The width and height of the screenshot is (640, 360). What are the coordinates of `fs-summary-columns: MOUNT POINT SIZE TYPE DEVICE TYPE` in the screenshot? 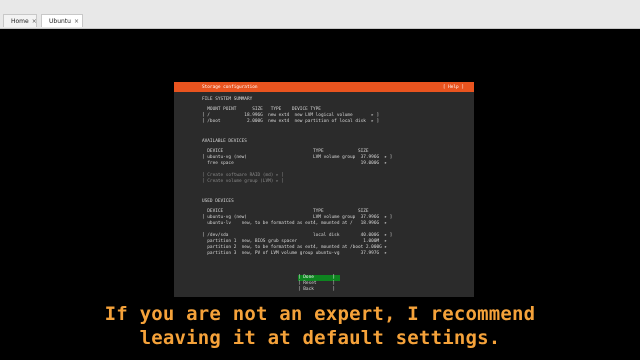 It's located at (261, 109).